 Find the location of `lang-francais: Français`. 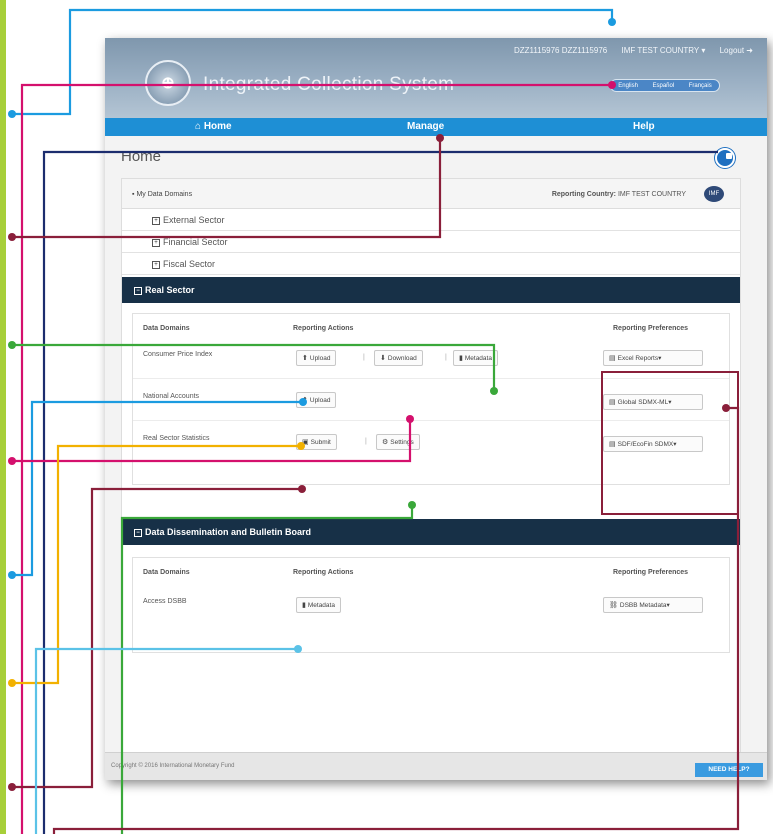

lang-francais: Français is located at coordinates (700, 86).